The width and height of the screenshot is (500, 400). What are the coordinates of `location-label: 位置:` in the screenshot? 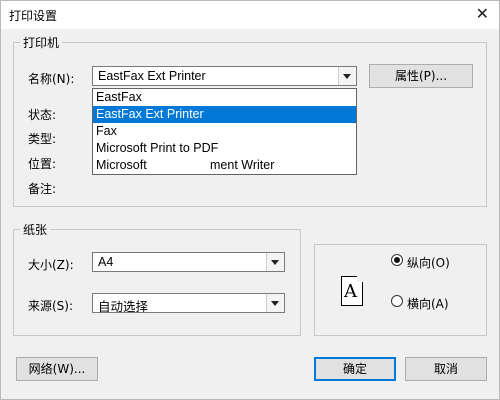 It's located at (42, 164).